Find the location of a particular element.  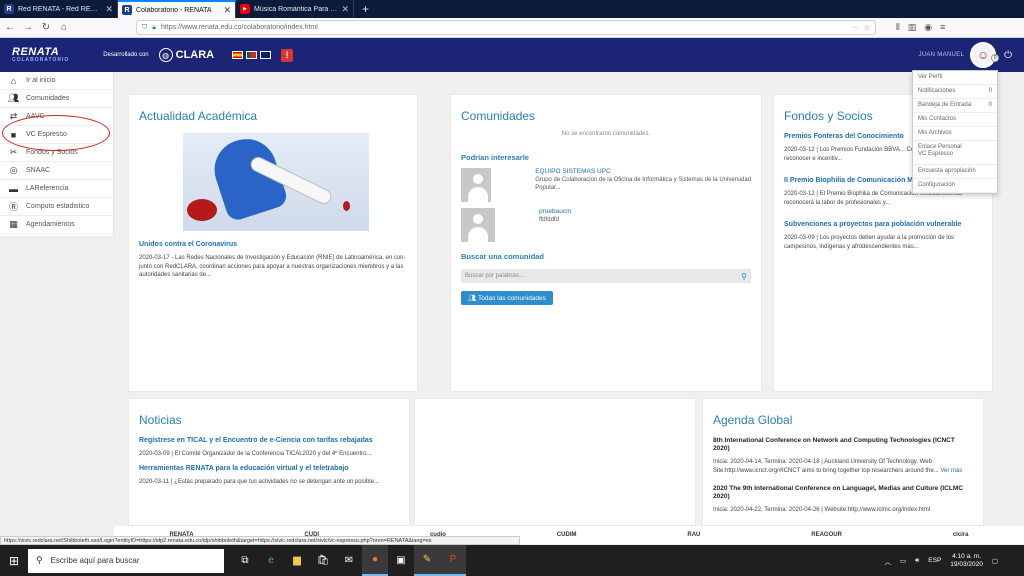

sidebar-item-statistics: Ⓡ Computo estadistico is located at coordinates (56, 207).